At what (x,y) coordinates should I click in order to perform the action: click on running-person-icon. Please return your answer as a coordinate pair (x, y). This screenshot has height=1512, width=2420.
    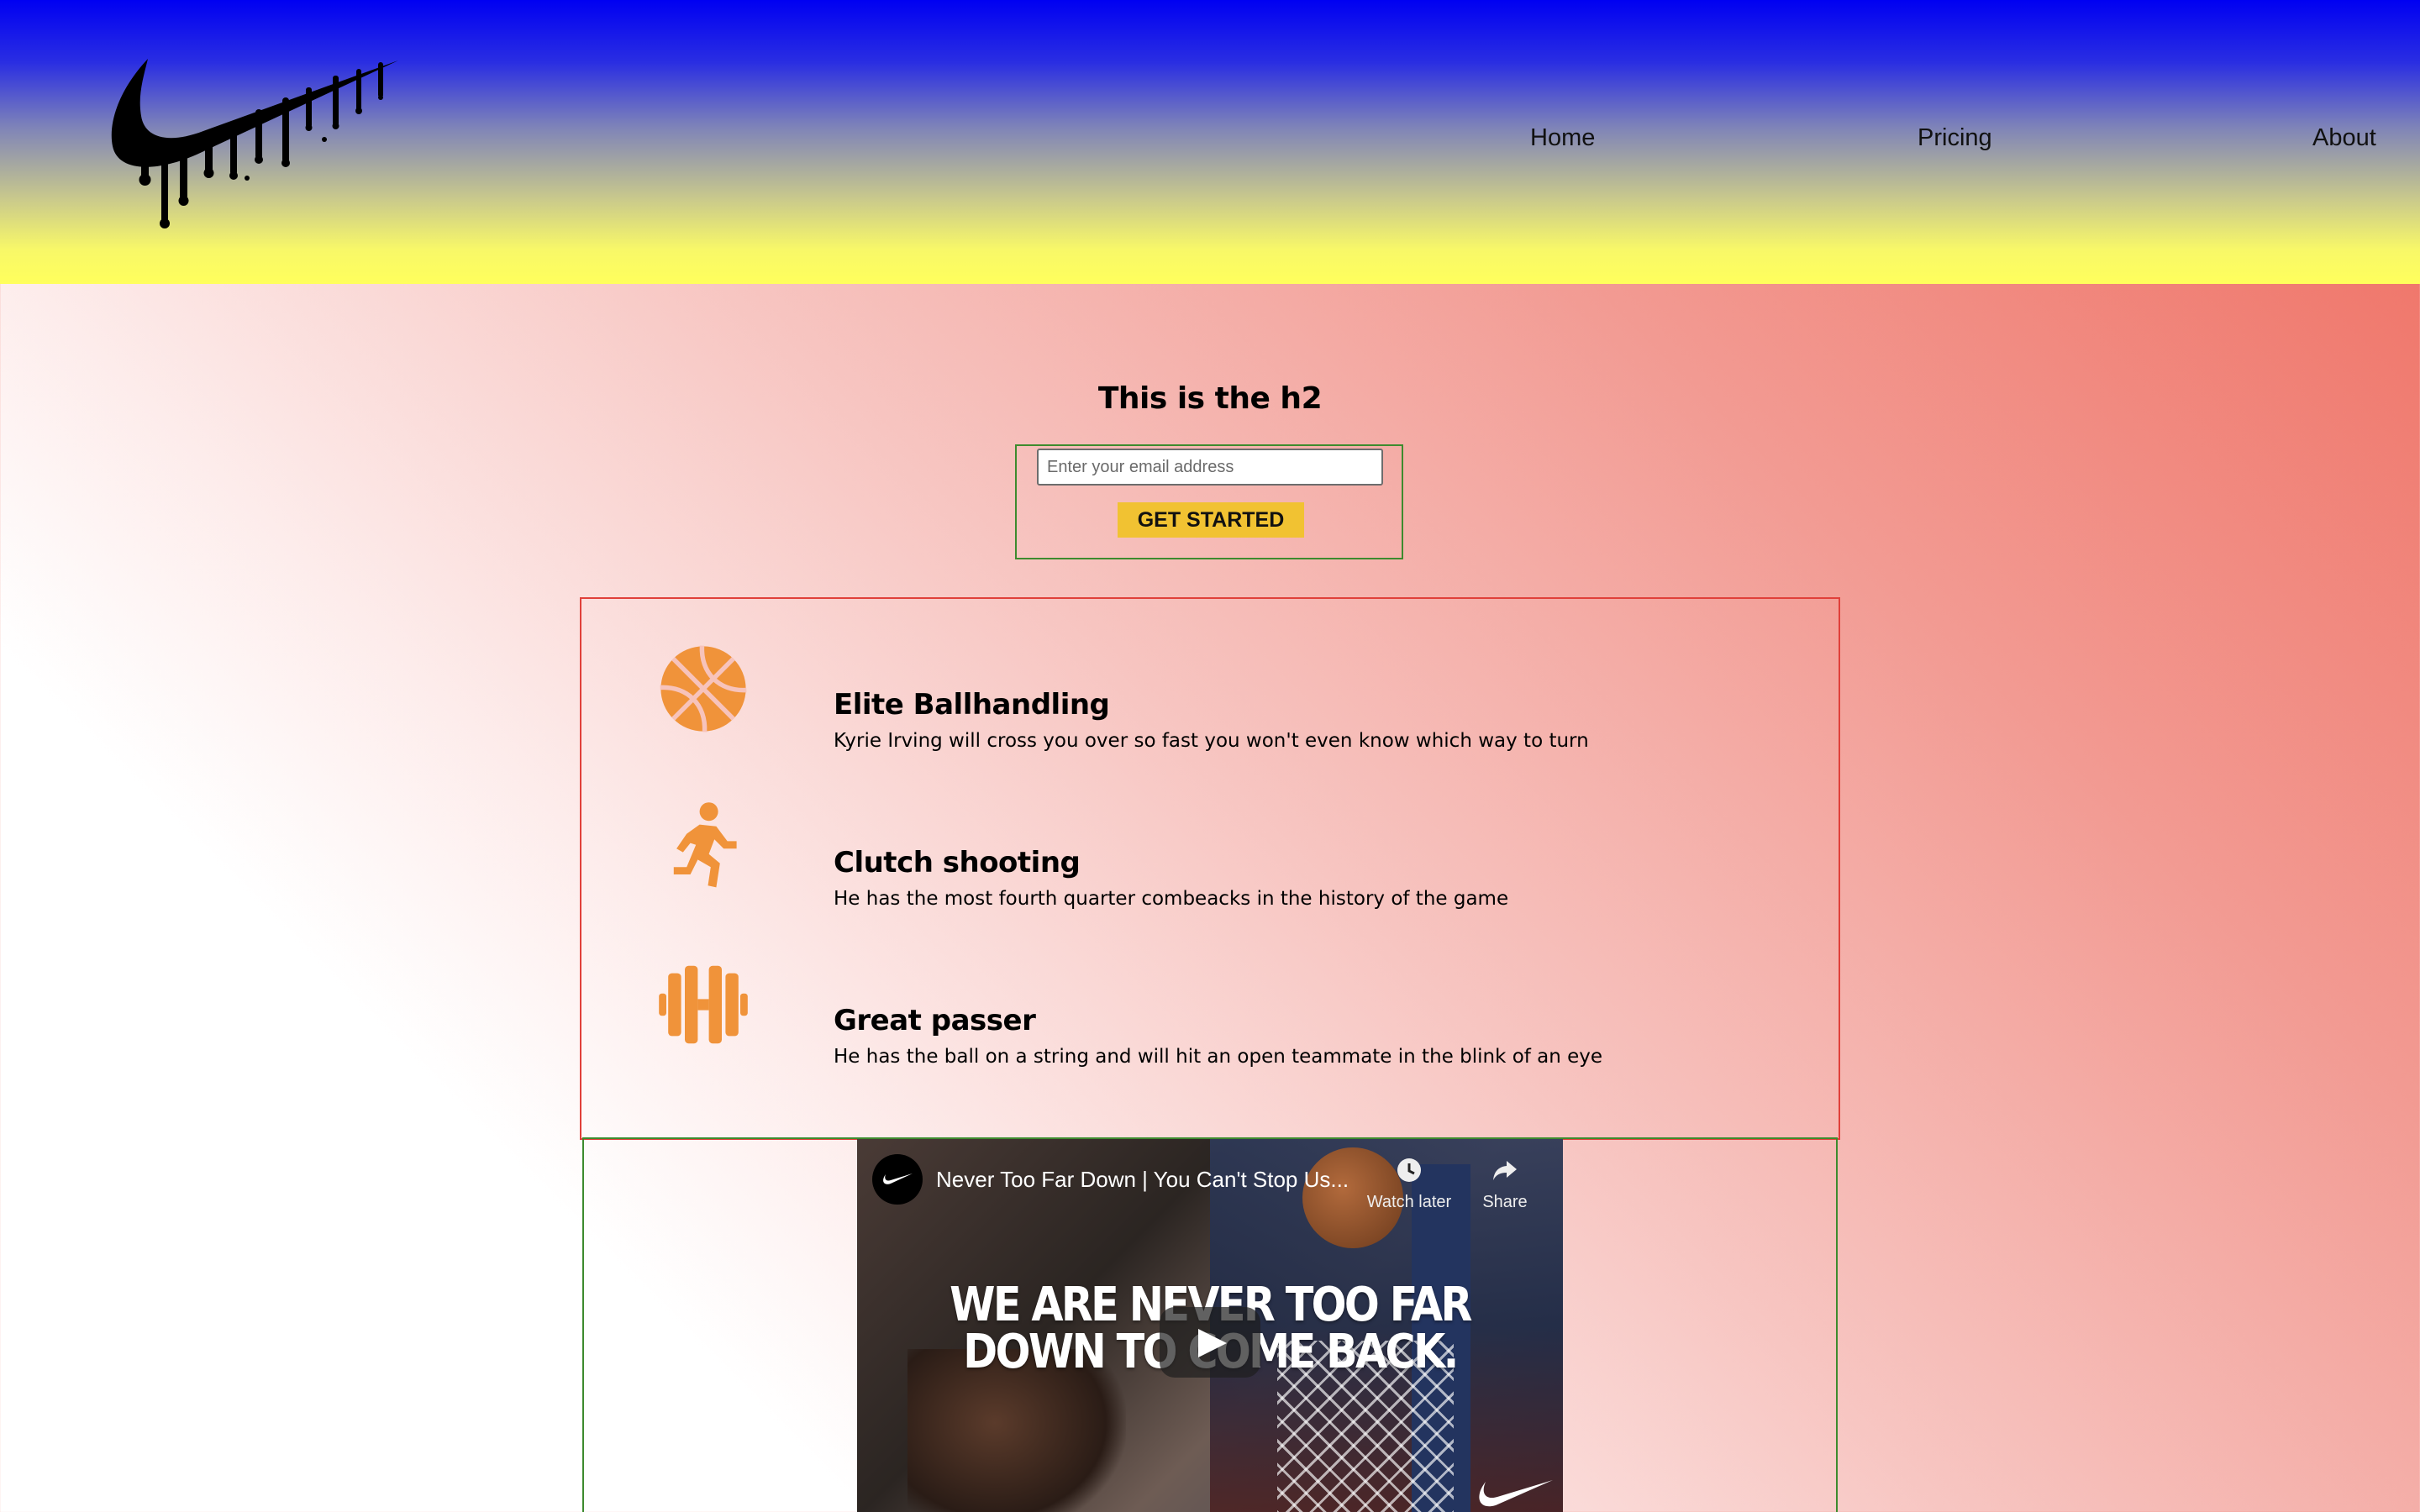
    Looking at the image, I should click on (705, 845).